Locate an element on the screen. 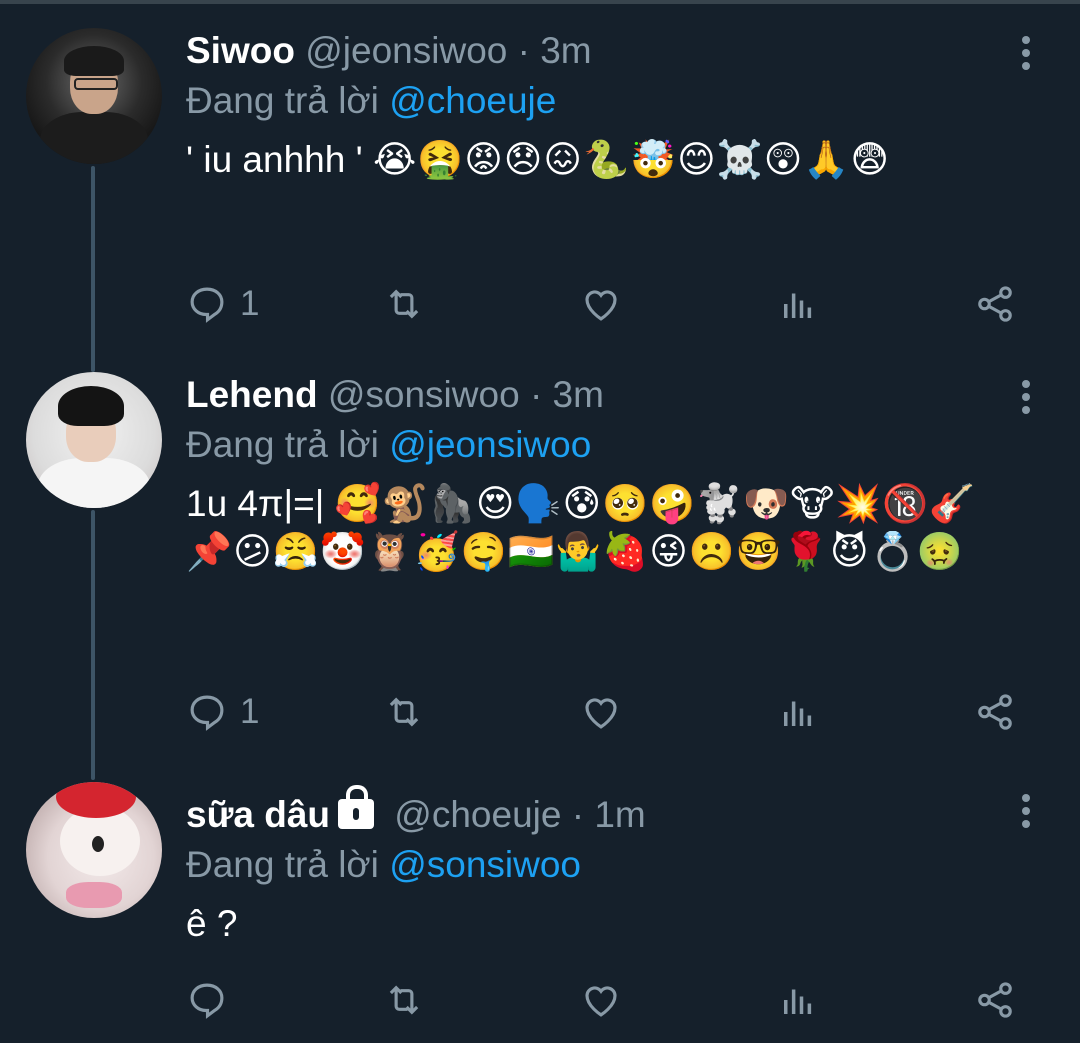 The image size is (1080, 1043). display-name: Lehend is located at coordinates (252, 394).